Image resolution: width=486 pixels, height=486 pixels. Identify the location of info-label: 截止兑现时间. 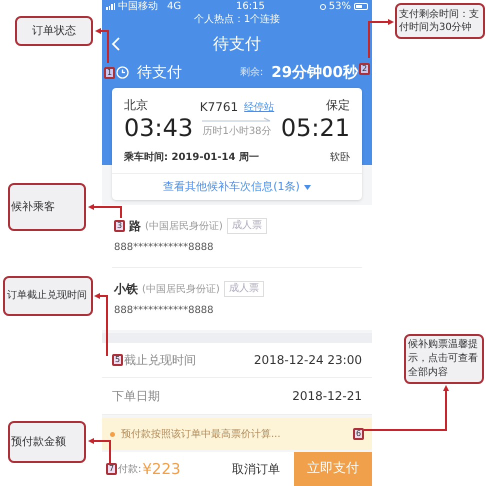
(160, 360).